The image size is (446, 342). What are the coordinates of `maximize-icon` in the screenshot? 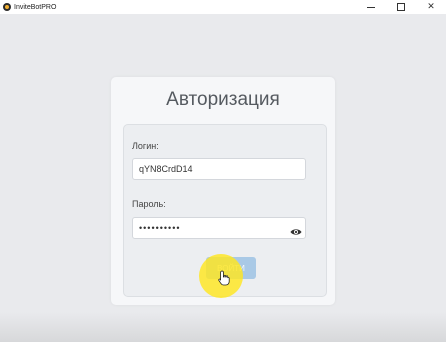 It's located at (401, 7).